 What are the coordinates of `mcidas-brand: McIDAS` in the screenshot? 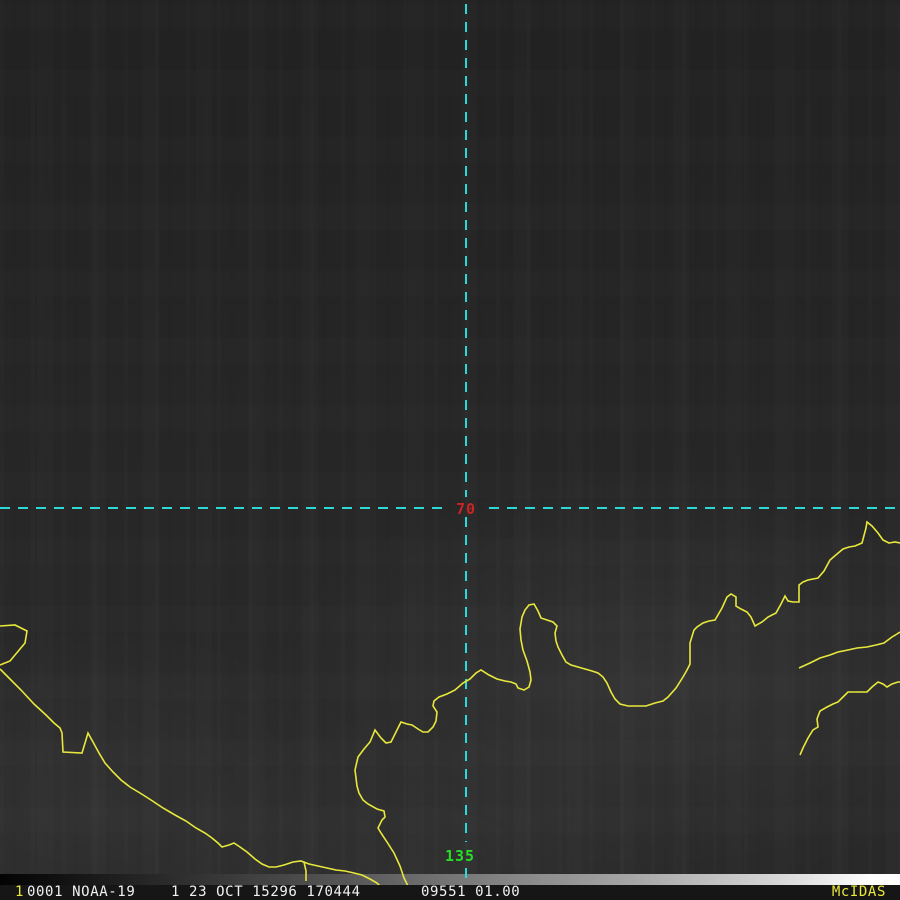 It's located at (858, 892).